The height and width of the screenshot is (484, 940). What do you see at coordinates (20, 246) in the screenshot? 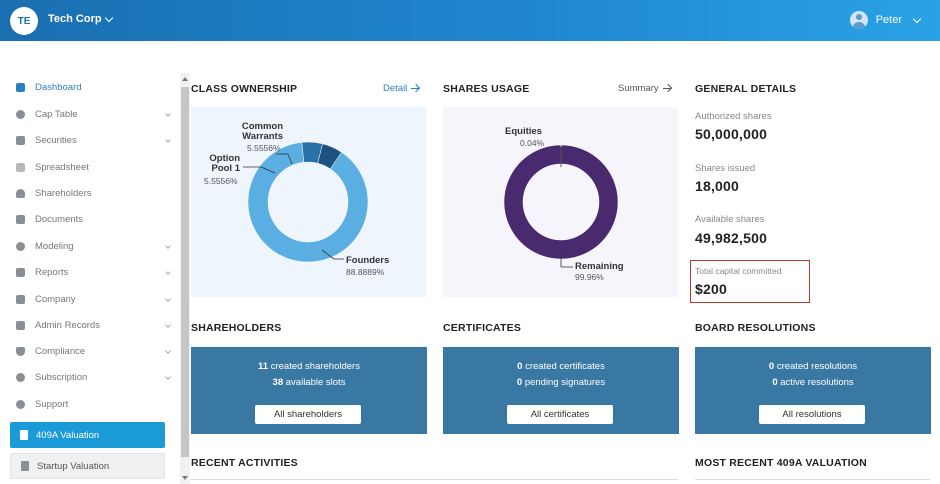
I see `lightbulb-icon` at bounding box center [20, 246].